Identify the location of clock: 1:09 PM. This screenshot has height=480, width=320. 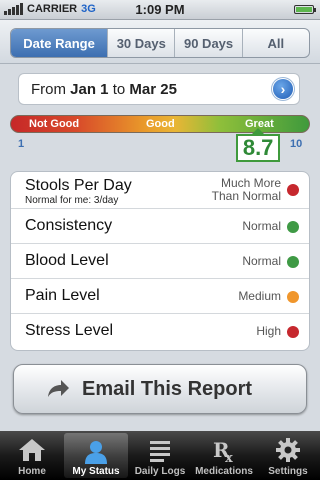
(160, 9).